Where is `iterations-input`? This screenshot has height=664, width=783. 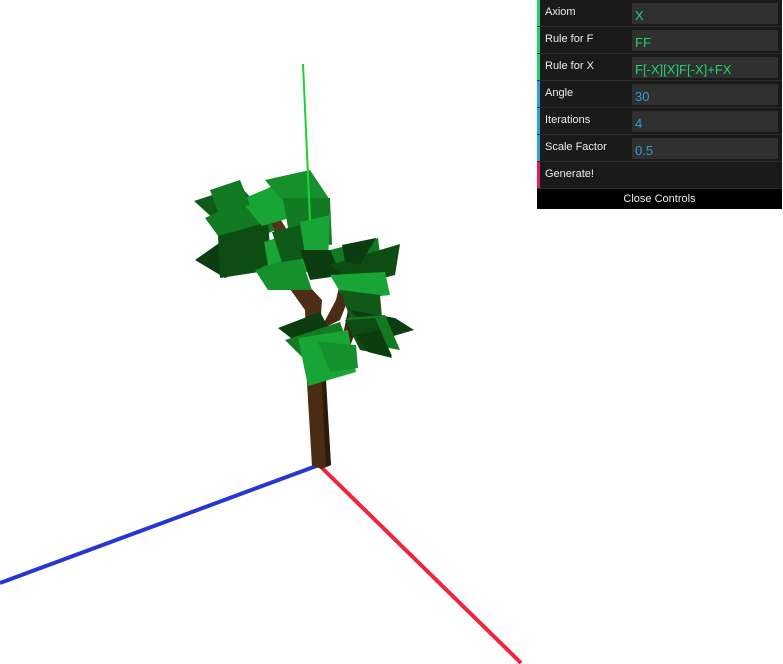 iterations-input is located at coordinates (705, 121).